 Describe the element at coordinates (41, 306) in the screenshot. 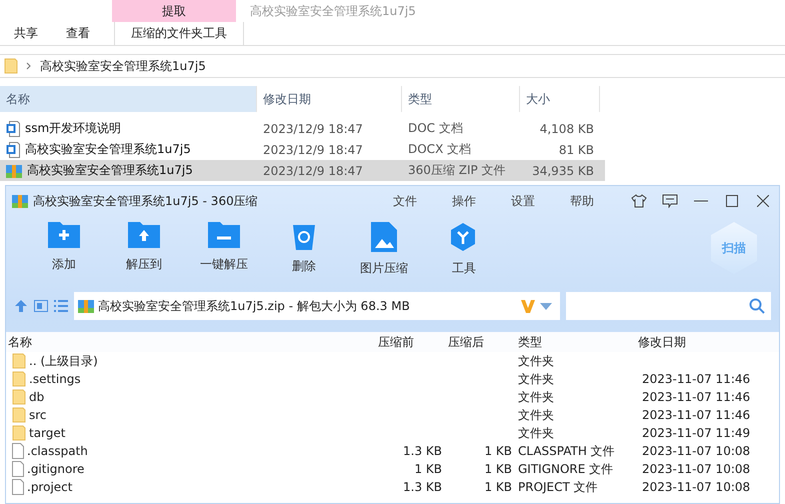

I see `thumbnail-view-icon` at that location.